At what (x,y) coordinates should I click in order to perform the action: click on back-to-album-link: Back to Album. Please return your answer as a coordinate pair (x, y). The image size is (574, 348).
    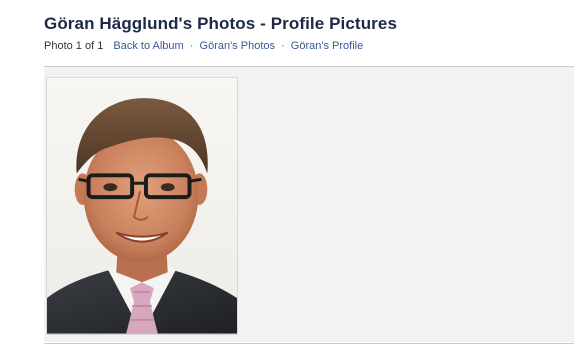
    Looking at the image, I should click on (148, 46).